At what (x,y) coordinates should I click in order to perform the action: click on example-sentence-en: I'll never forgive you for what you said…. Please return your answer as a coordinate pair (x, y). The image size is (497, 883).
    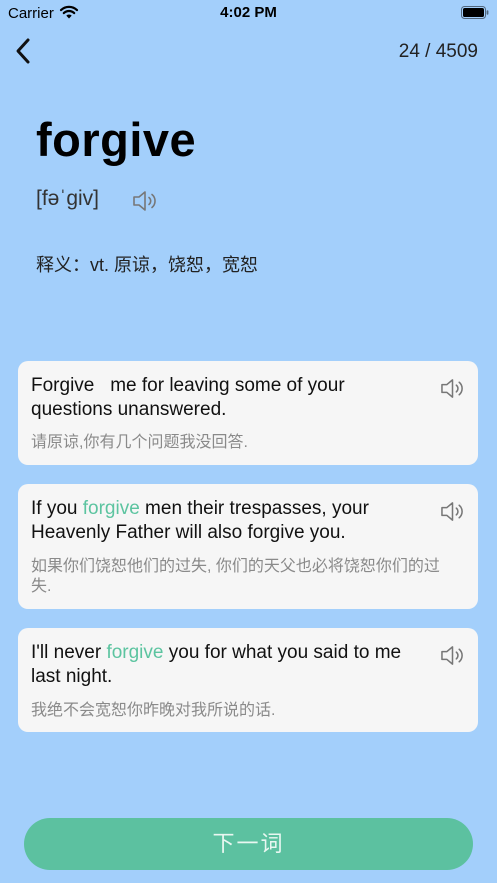
    Looking at the image, I should click on (228, 665).